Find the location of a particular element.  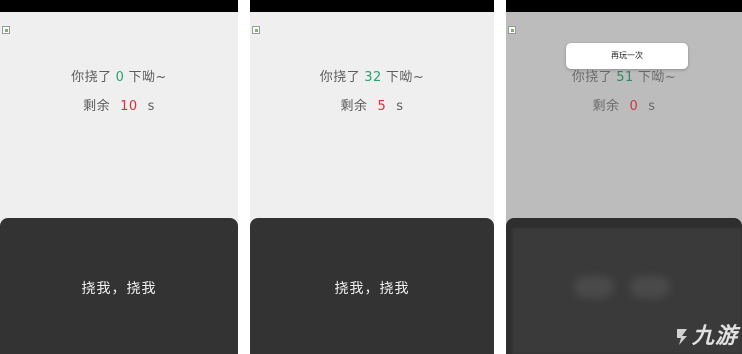

remaining-seconds: 5 is located at coordinates (382, 106).